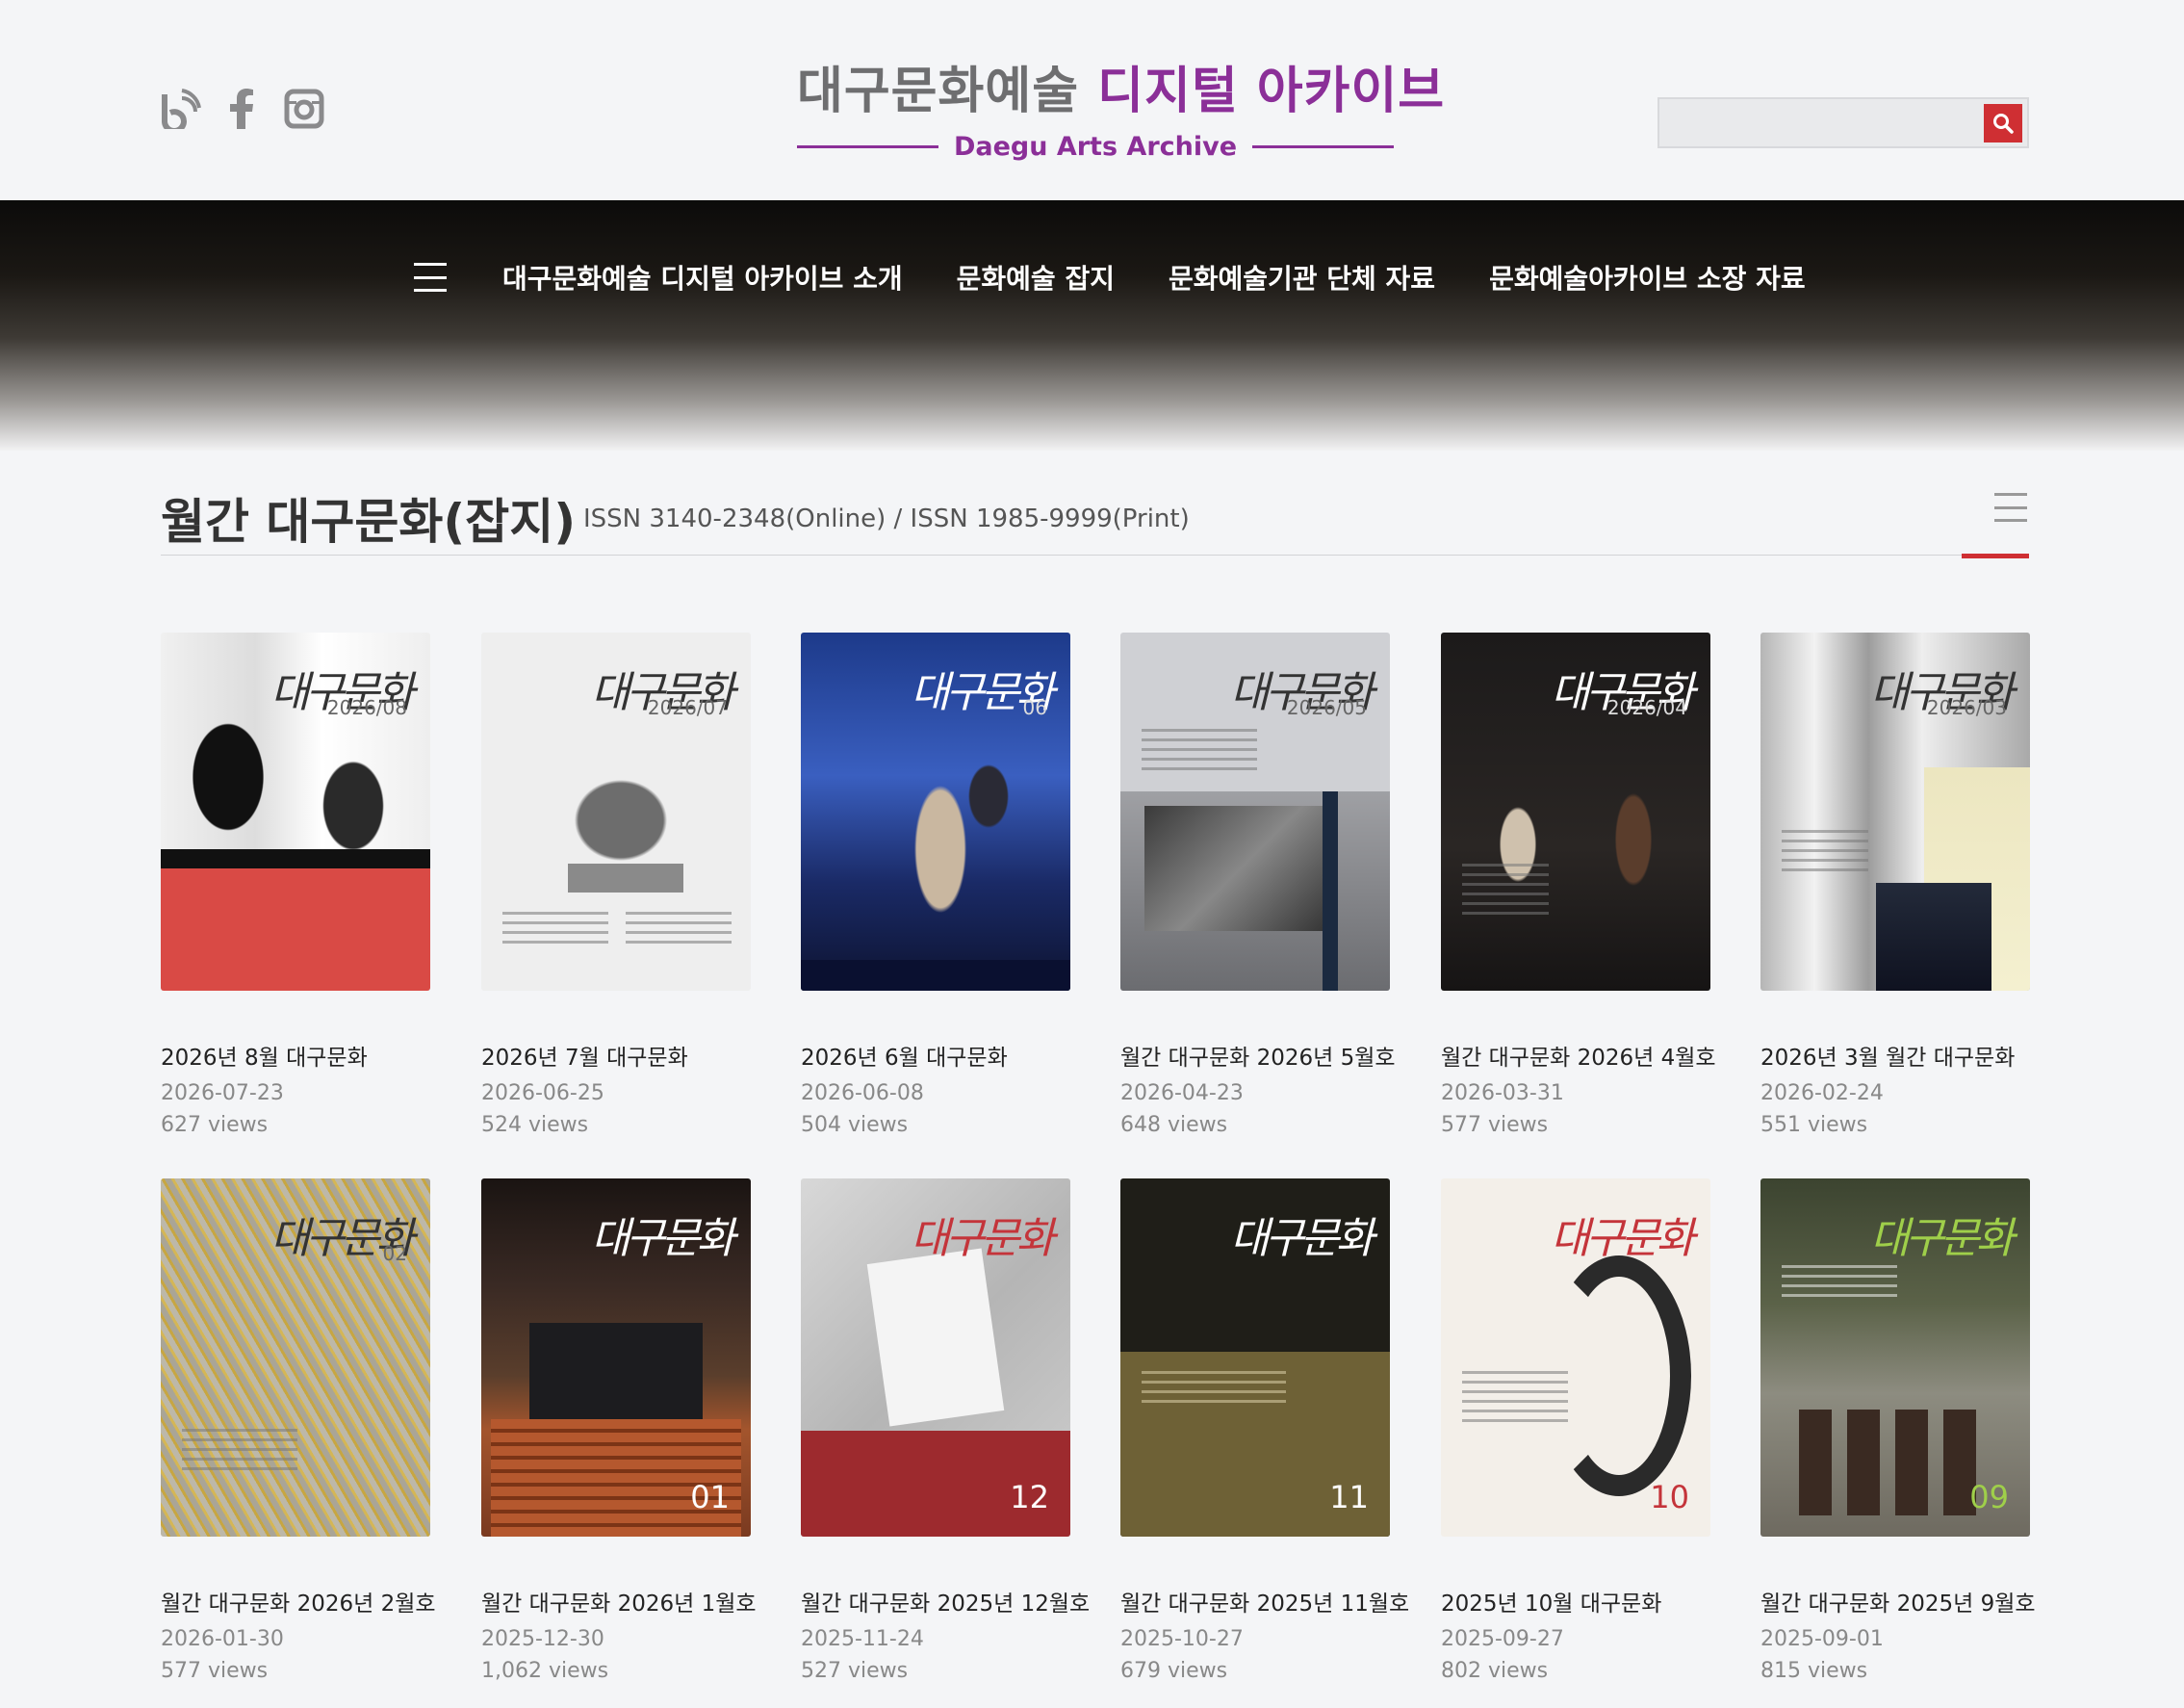 This screenshot has width=2184, height=1708. Describe the element at coordinates (1255, 812) in the screenshot. I see `magazine-cover: 대구문화 2026/05` at that location.